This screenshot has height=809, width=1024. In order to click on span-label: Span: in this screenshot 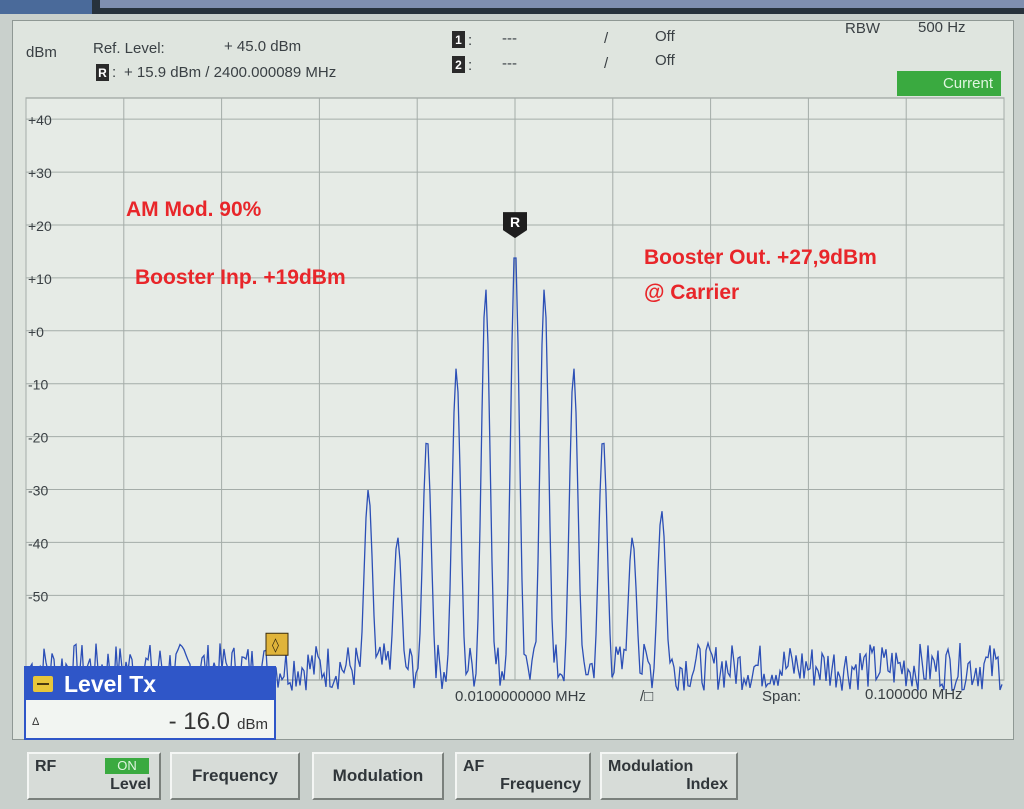, I will do `click(782, 696)`.